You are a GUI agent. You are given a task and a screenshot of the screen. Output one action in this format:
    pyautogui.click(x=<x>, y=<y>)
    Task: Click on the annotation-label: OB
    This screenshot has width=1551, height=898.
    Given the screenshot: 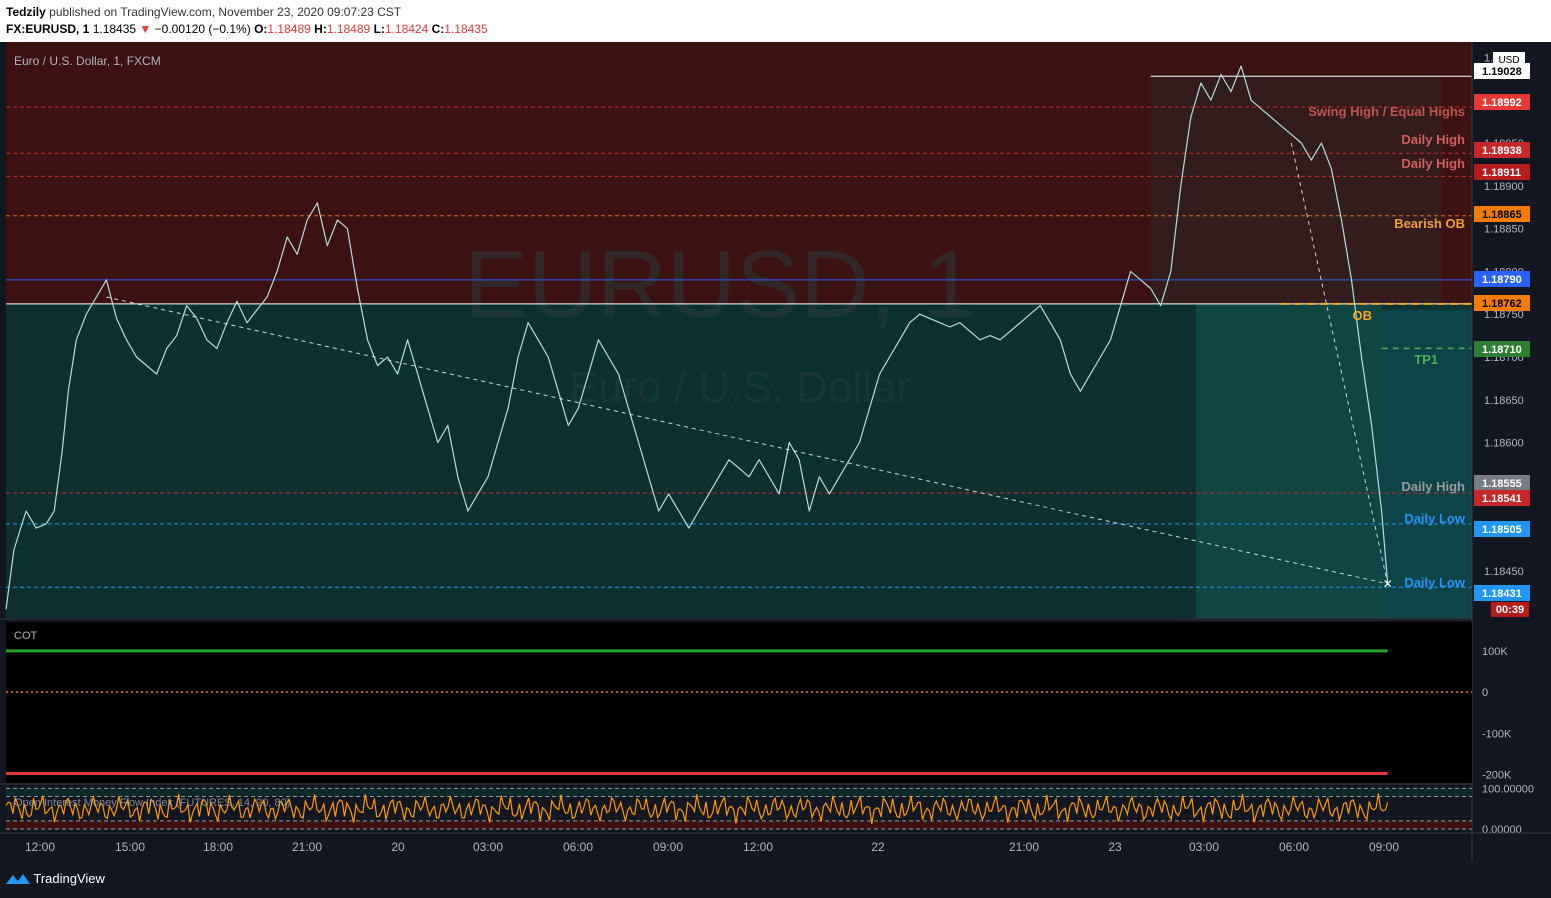 What is the action you would take?
    pyautogui.click(x=1363, y=315)
    